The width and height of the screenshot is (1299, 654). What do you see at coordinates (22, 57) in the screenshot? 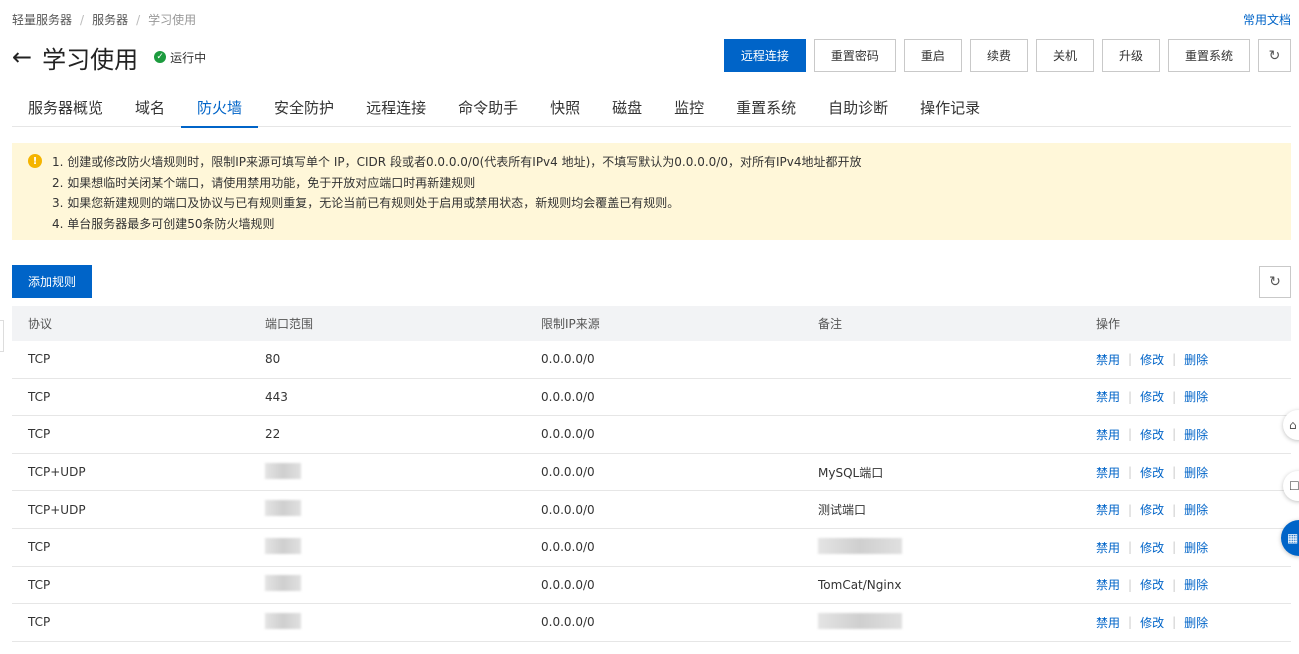
I see `arrow-left-icon: ←` at bounding box center [22, 57].